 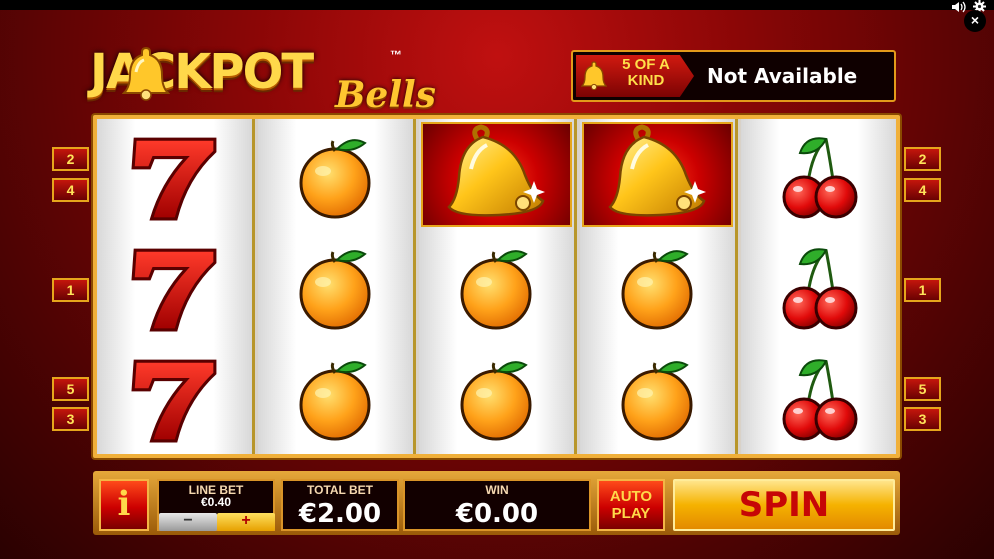 I want to click on autoplay-button: AUTO PLAY, so click(x=631, y=505).